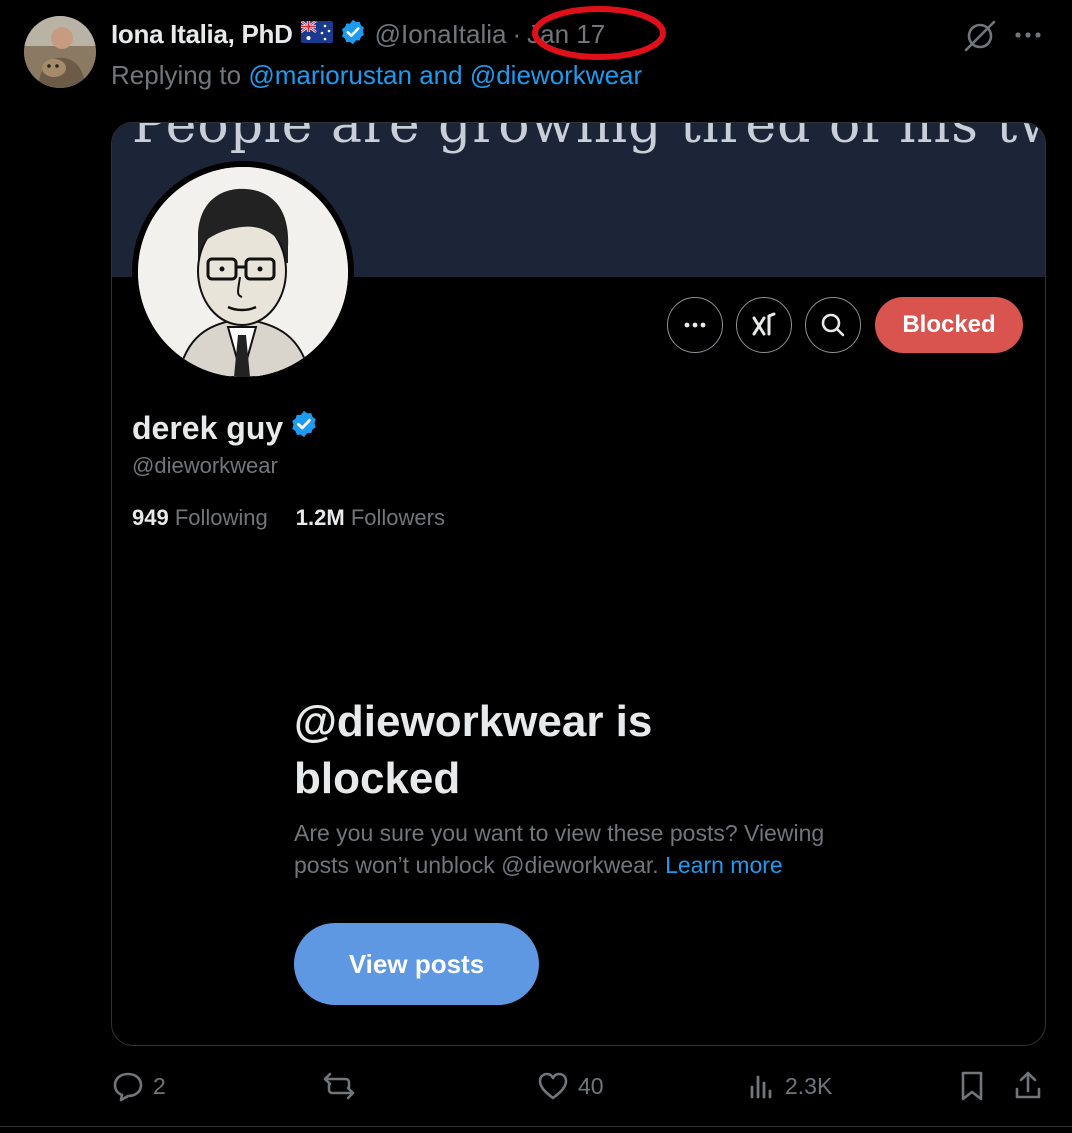 The width and height of the screenshot is (1072, 1133). What do you see at coordinates (949, 325) in the screenshot?
I see `blocked-button: Blocked` at bounding box center [949, 325].